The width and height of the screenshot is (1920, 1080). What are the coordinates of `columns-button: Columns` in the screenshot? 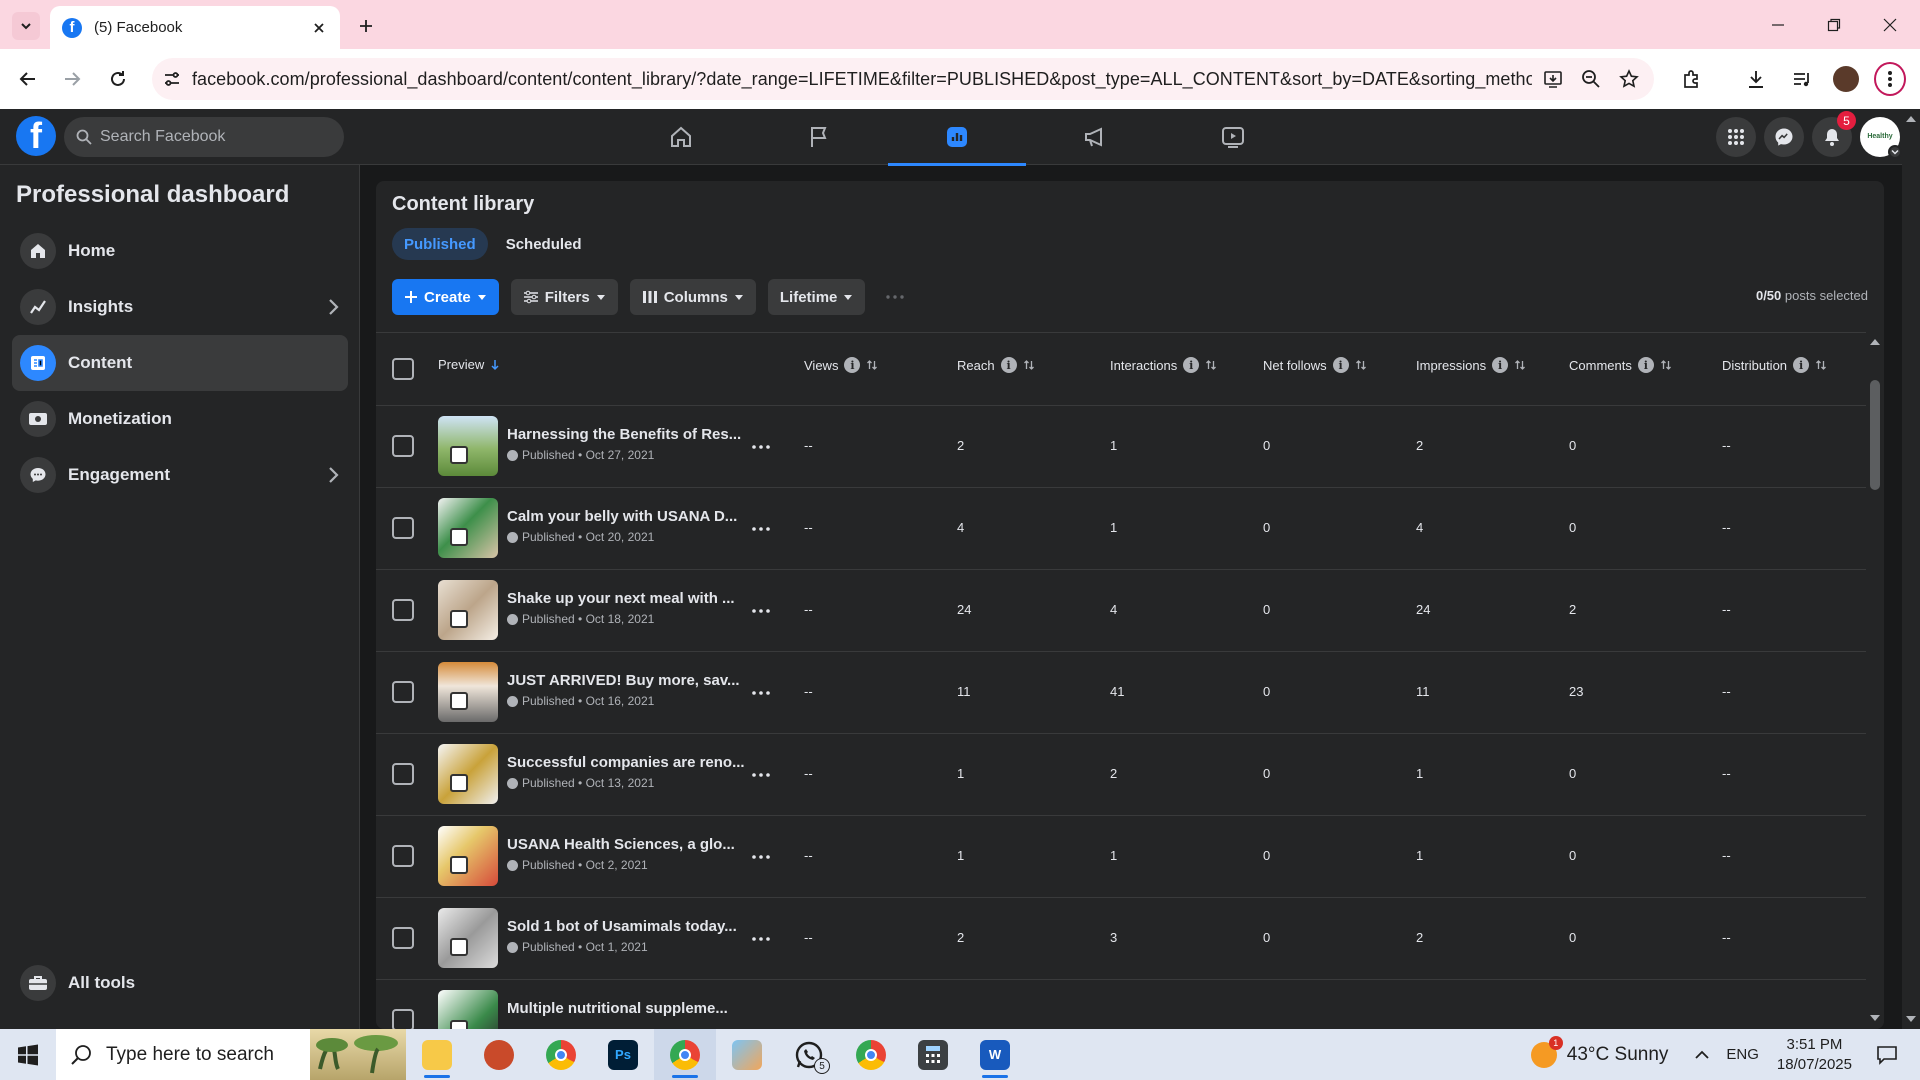 It's located at (692, 297).